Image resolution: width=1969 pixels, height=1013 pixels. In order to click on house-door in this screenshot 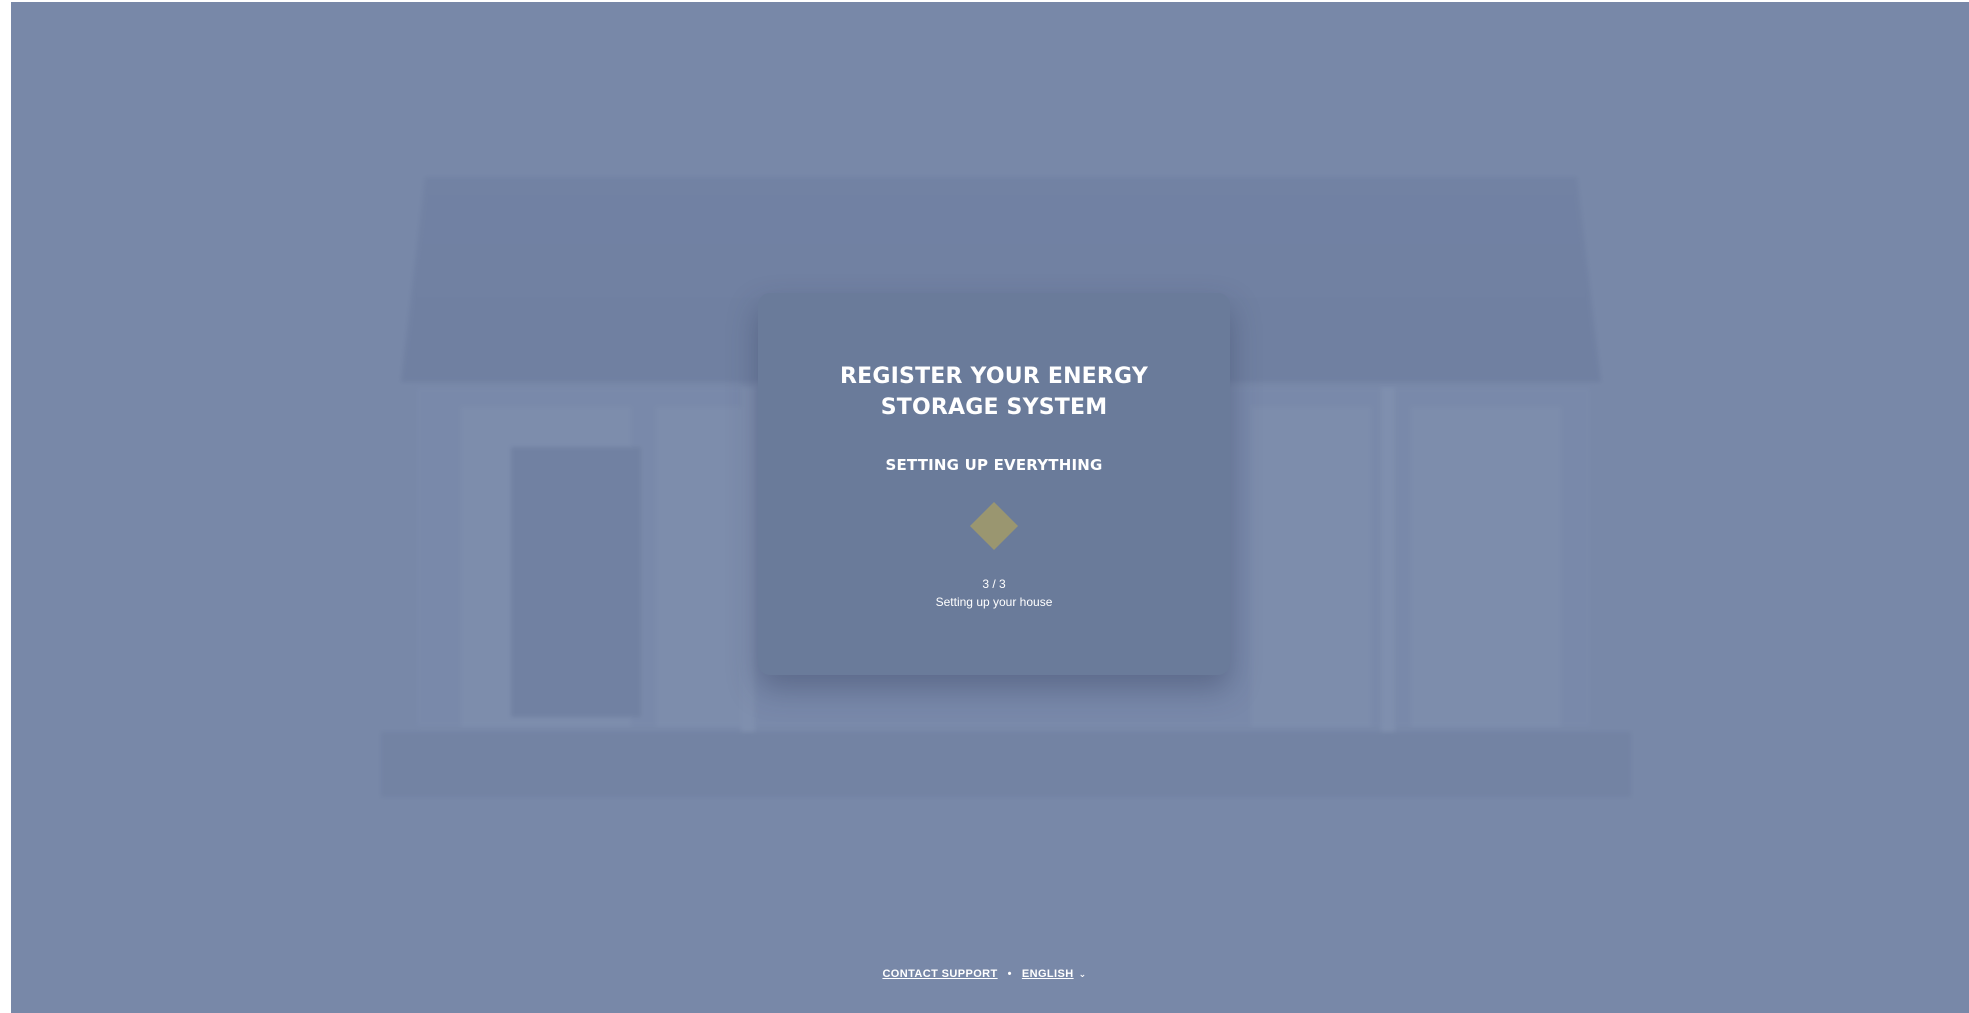, I will do `click(576, 582)`.